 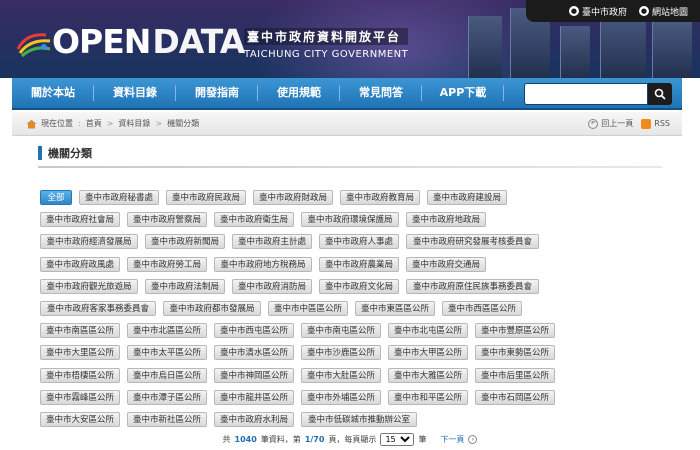 What do you see at coordinates (56, 197) in the screenshot?
I see `tag-all: 全部` at bounding box center [56, 197].